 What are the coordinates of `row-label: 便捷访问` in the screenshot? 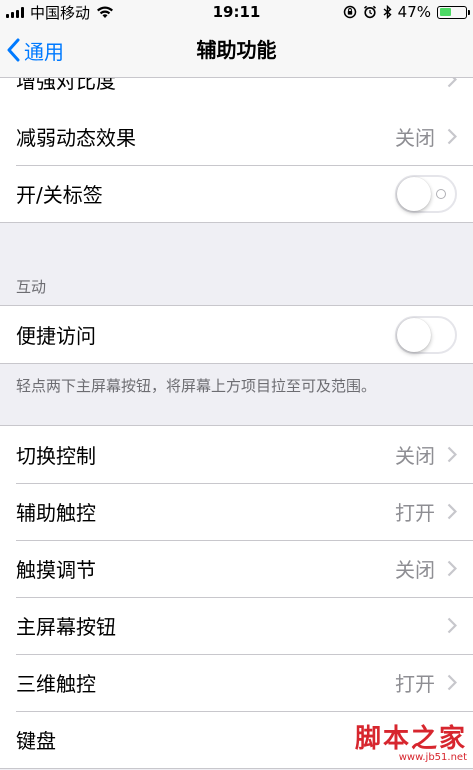 It's located at (56, 336).